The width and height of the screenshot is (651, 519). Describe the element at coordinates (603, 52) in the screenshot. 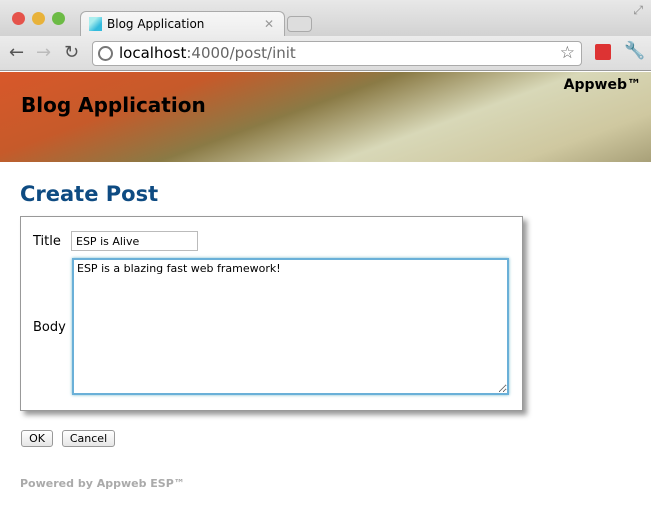

I see `extension-icon` at that location.